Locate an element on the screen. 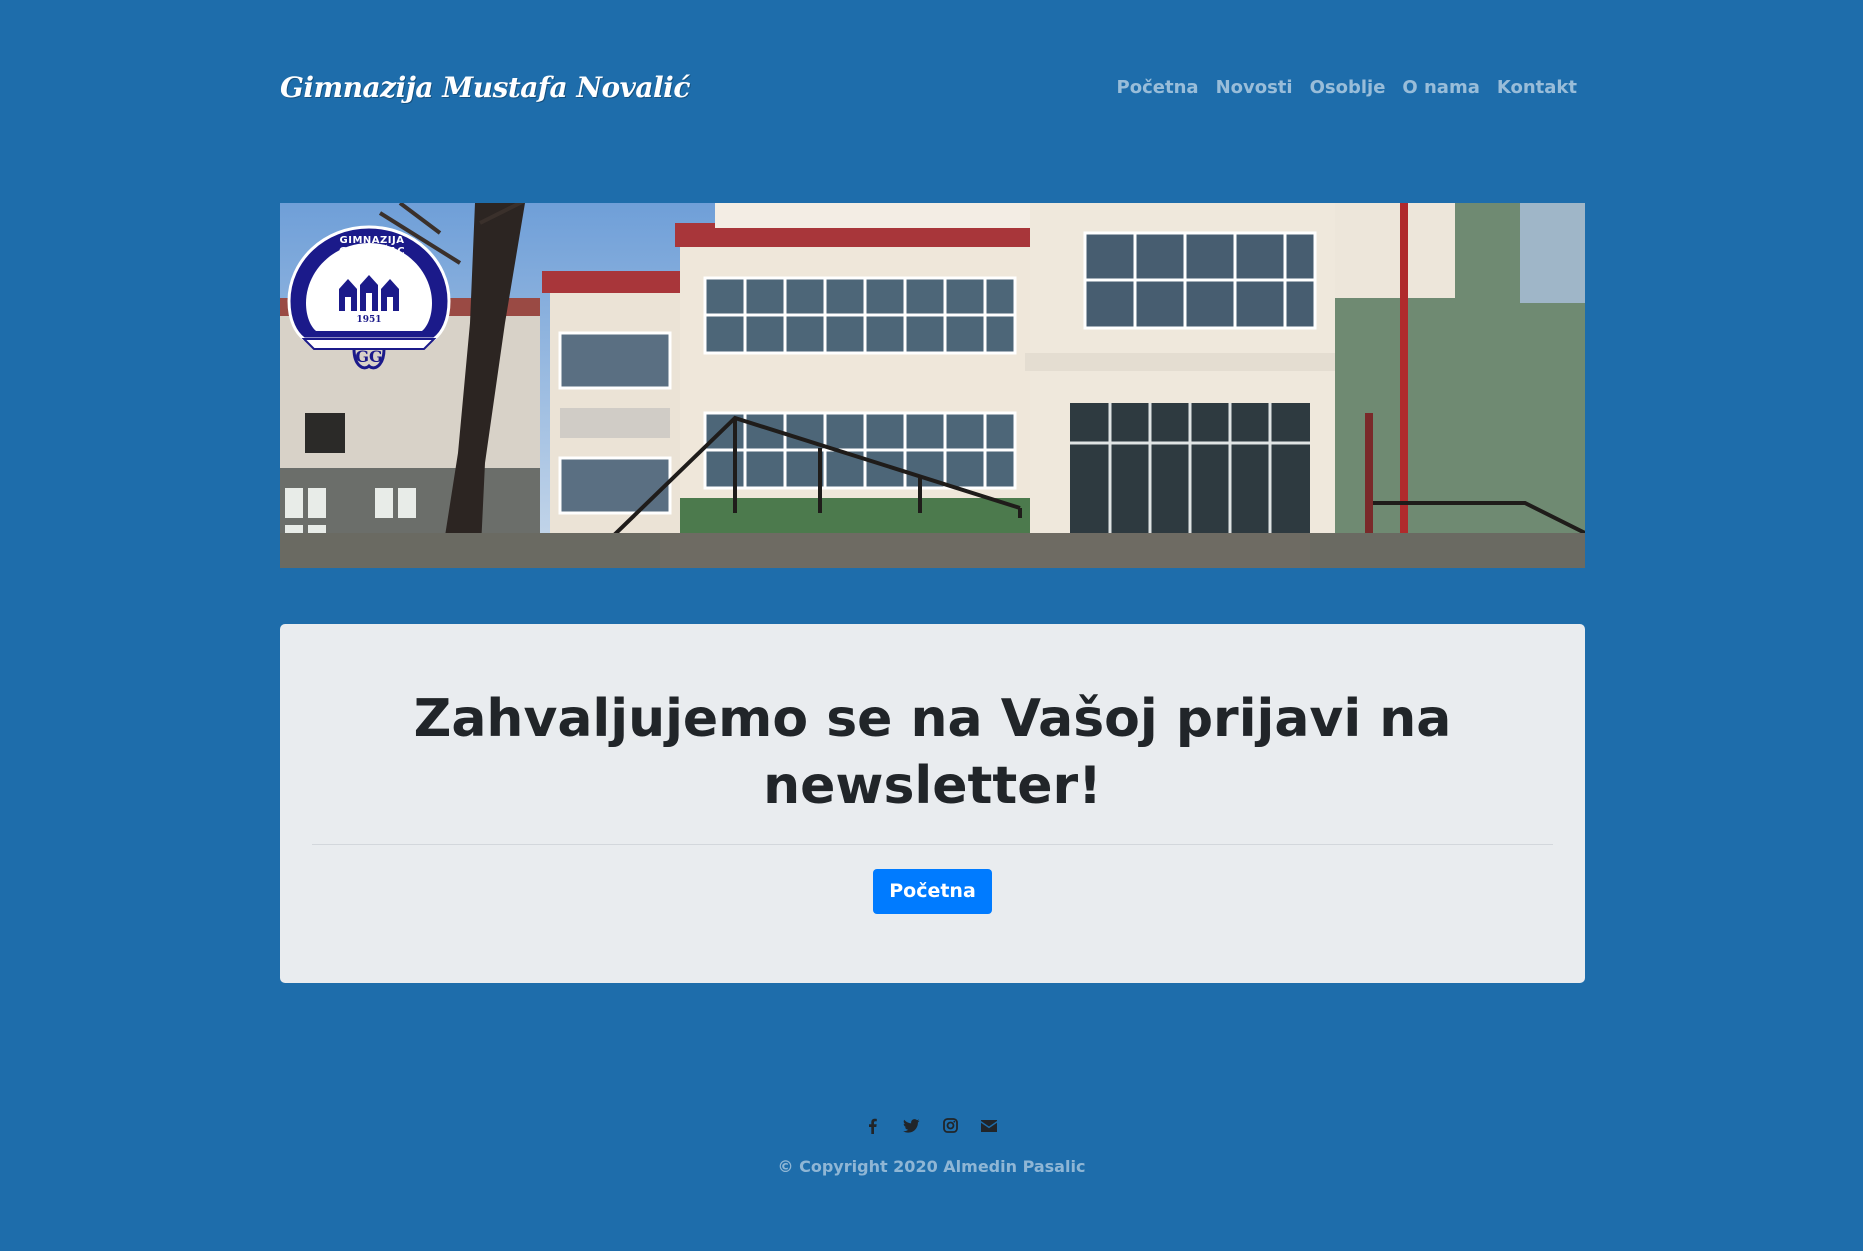 This screenshot has width=1863, height=1251. nav-item-o-nama: O nama is located at coordinates (1440, 87).